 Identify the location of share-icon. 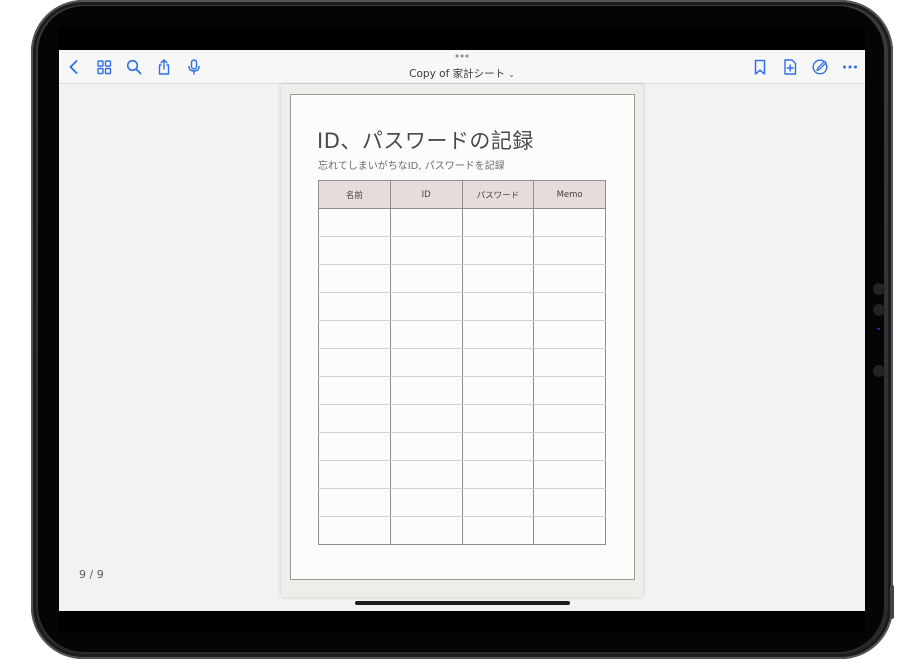
(164, 67).